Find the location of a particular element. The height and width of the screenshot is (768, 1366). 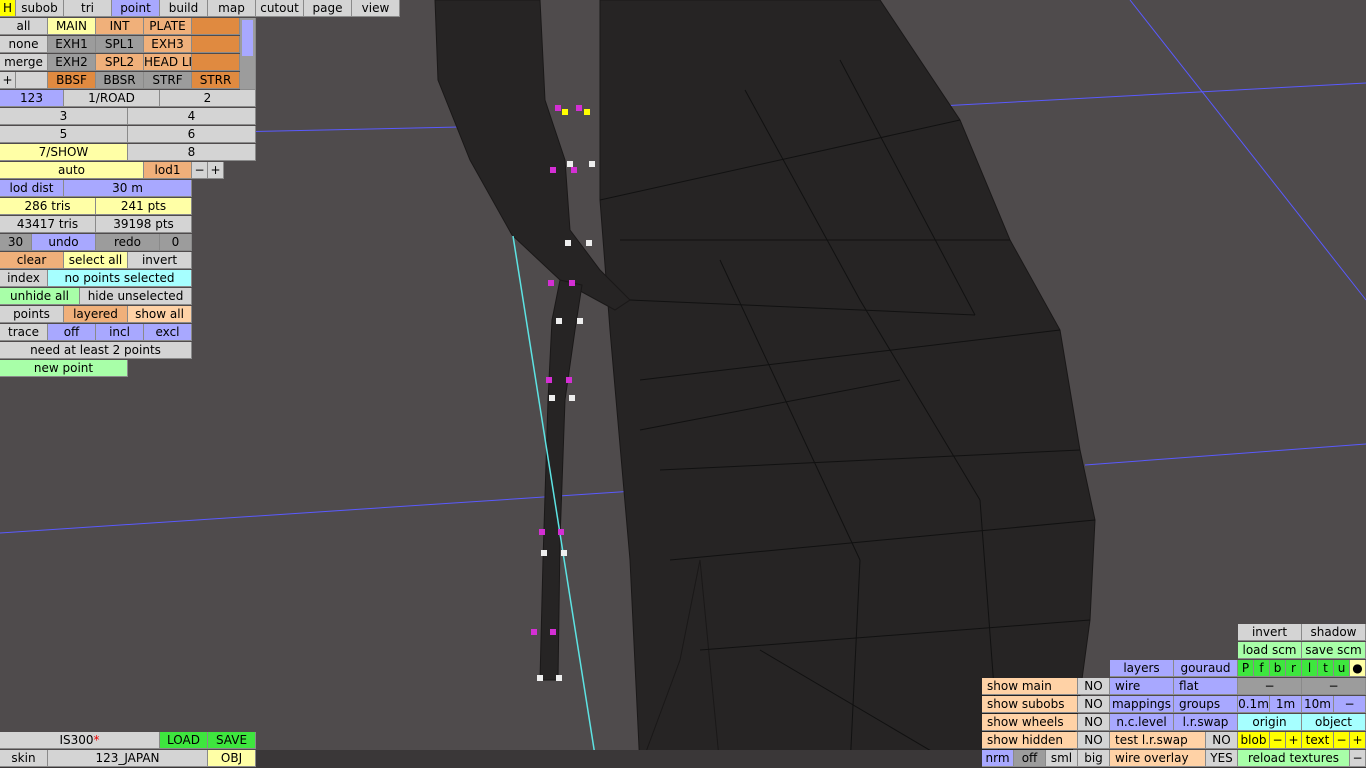

flag-f: f is located at coordinates (1262, 668).